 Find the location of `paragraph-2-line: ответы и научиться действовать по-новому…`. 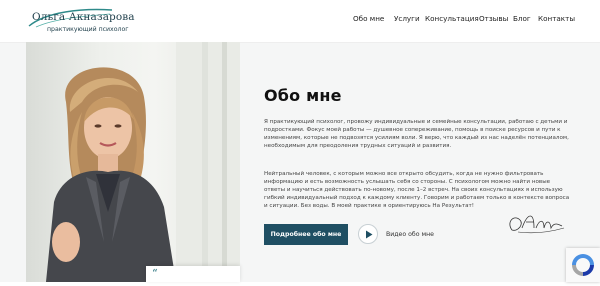

paragraph-2-line: ответы и научиться действовать по-новому… is located at coordinates (413, 190).